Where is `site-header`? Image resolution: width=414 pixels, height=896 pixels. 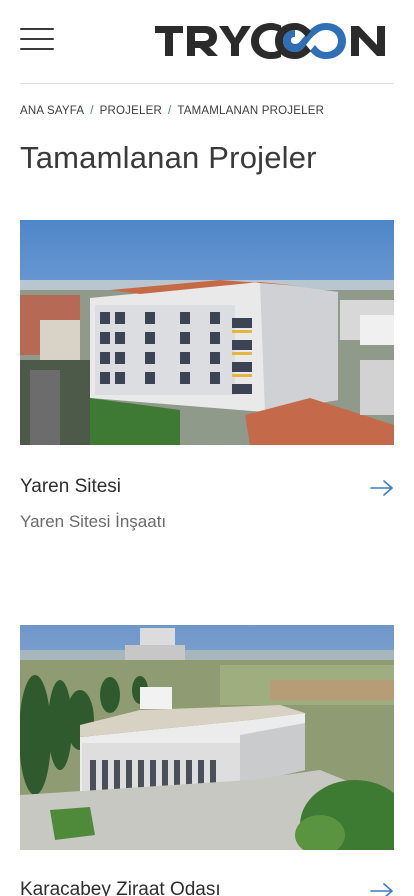
site-header is located at coordinates (207, 42).